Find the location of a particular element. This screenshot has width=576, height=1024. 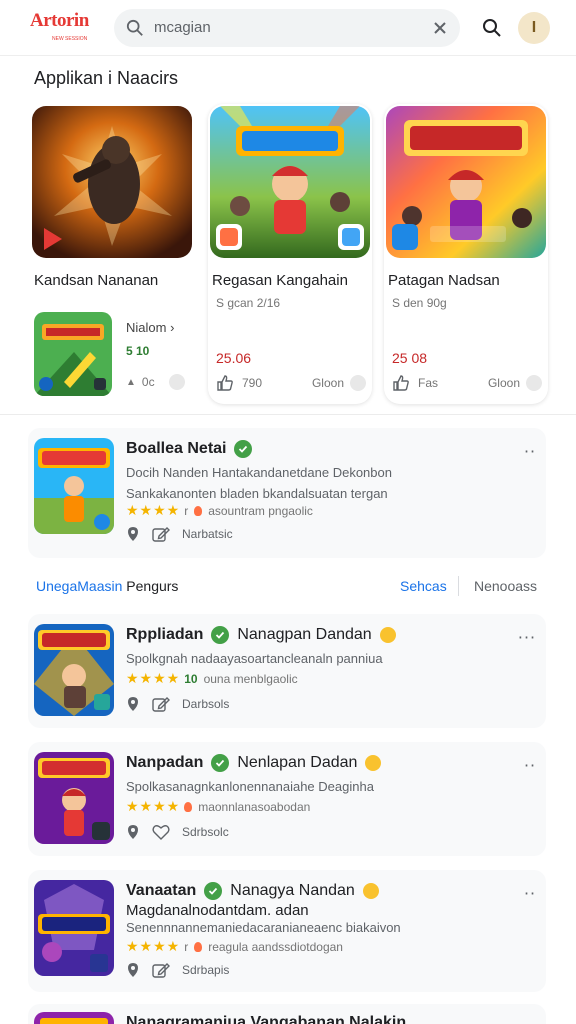

list-item: Nanagramaniua Vangabanan Nalakin is located at coordinates (287, 1014).